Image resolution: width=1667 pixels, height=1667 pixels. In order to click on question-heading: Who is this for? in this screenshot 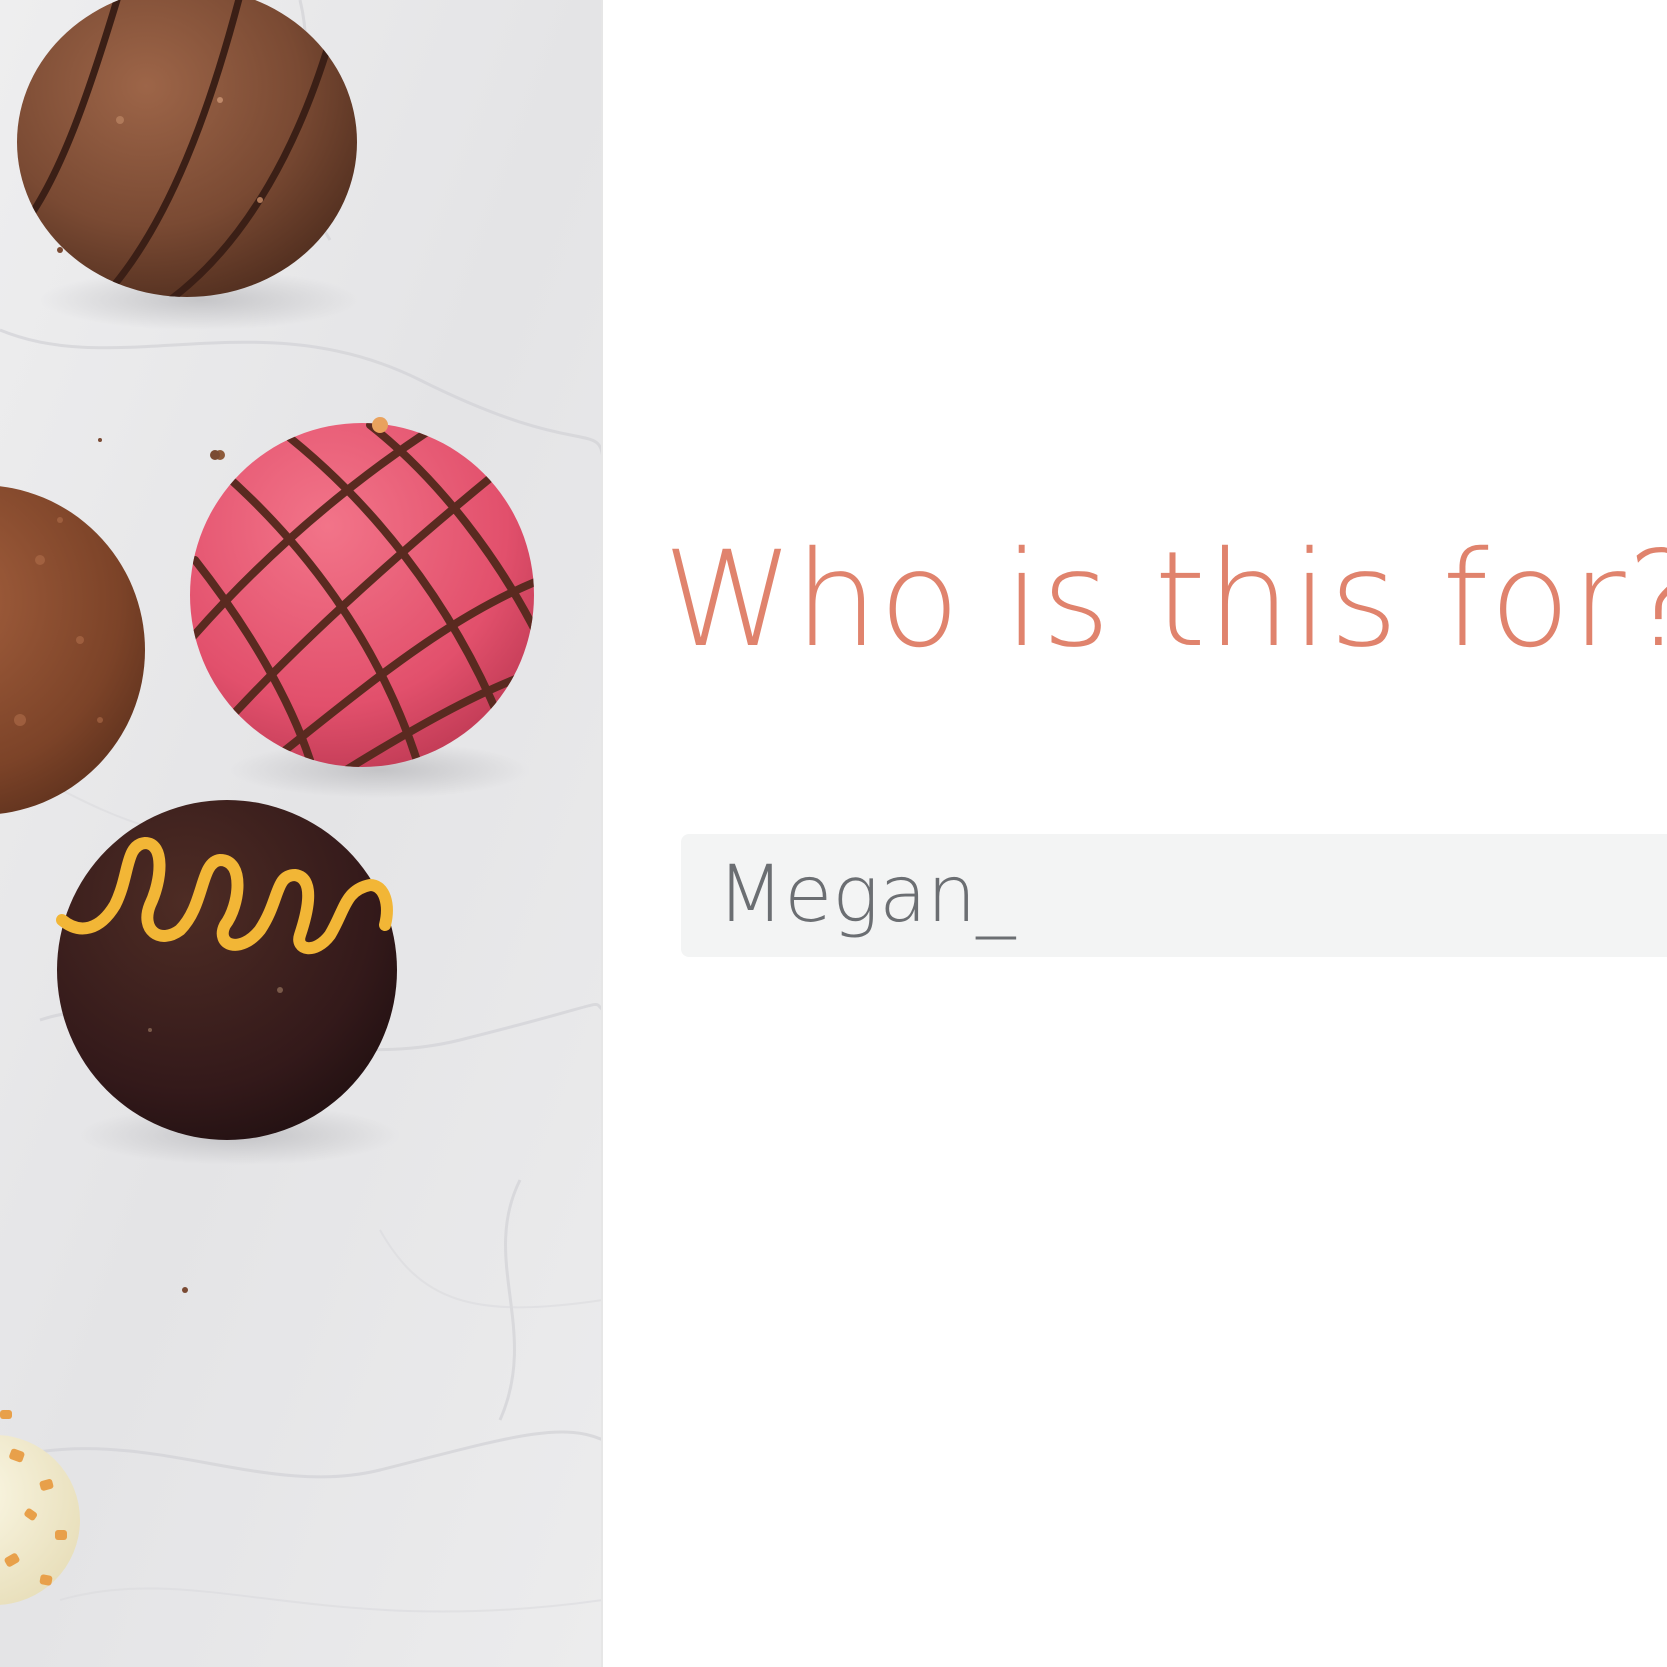, I will do `click(1165, 600)`.